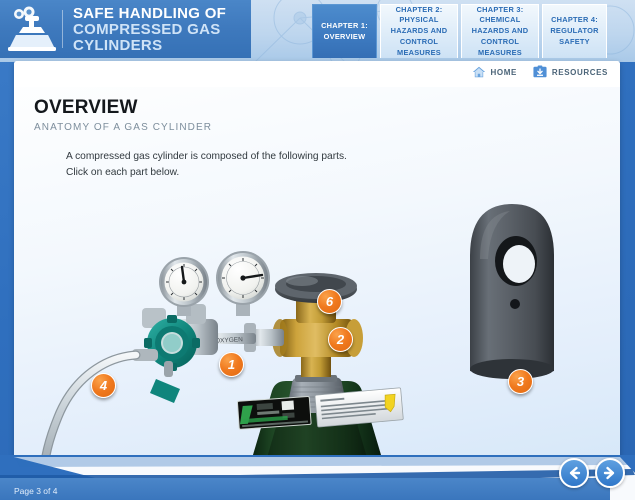 The width and height of the screenshot is (635, 500). Describe the element at coordinates (103, 385) in the screenshot. I see `hotspot-4-hose: 4` at that location.